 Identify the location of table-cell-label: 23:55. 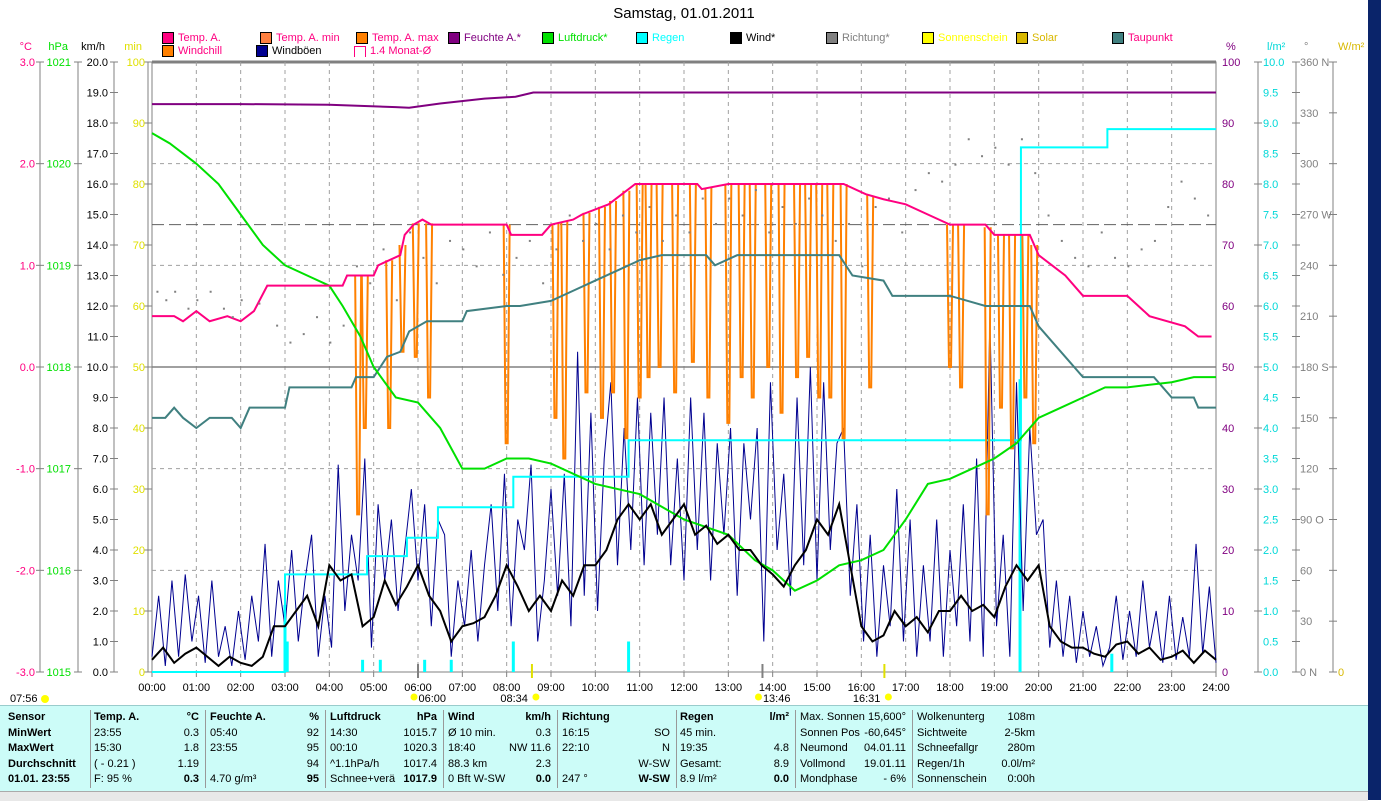
(224, 748).